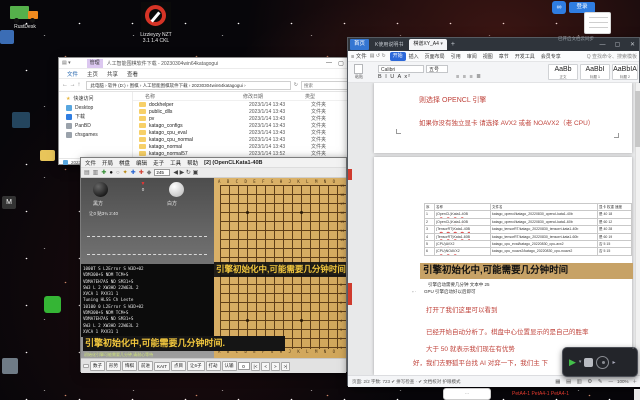 This screenshot has height=400, width=640. What do you see at coordinates (141, 163) in the screenshot?
I see `menu-edit: 编辑` at bounding box center [141, 163].